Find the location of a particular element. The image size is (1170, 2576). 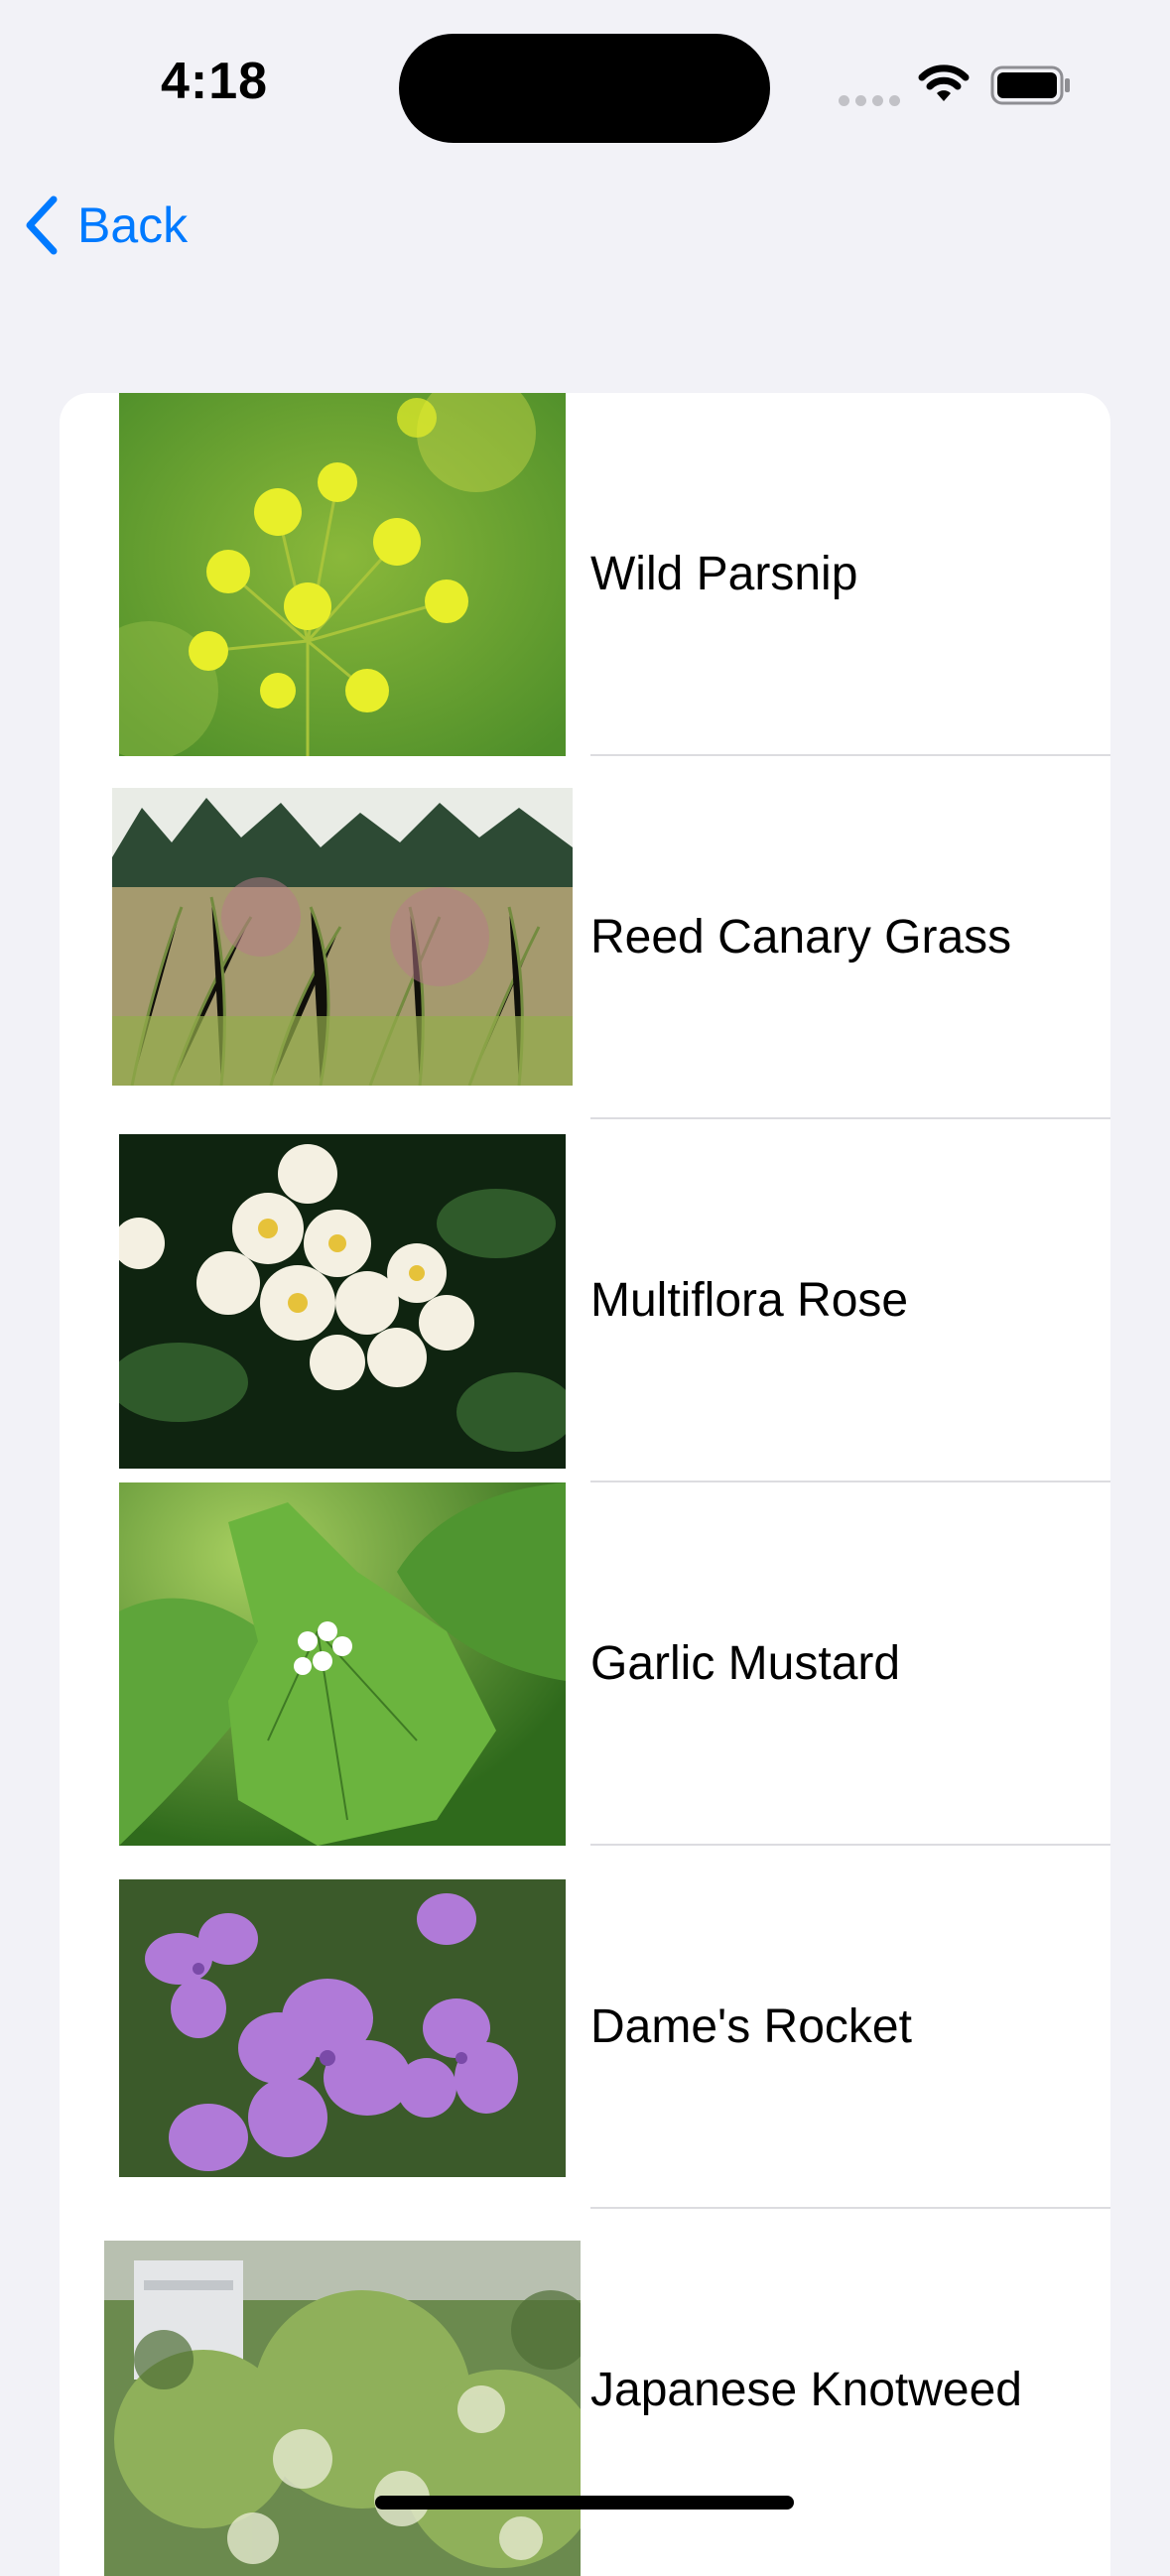

status-time: 4:18 is located at coordinates (215, 82).